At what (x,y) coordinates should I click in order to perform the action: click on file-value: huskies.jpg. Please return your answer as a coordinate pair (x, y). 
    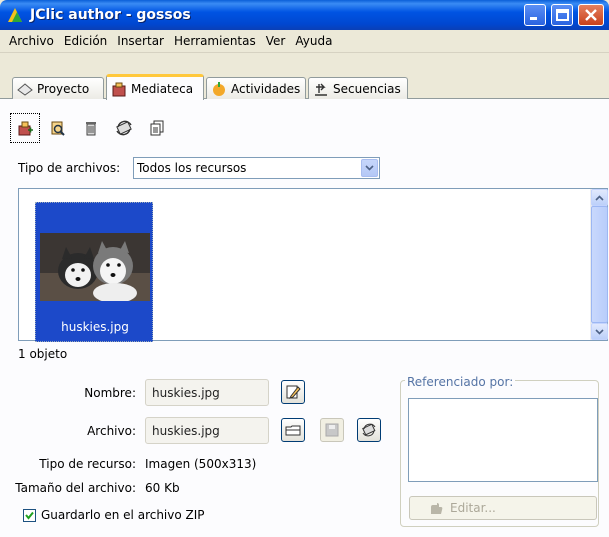
    Looking at the image, I should click on (186, 430).